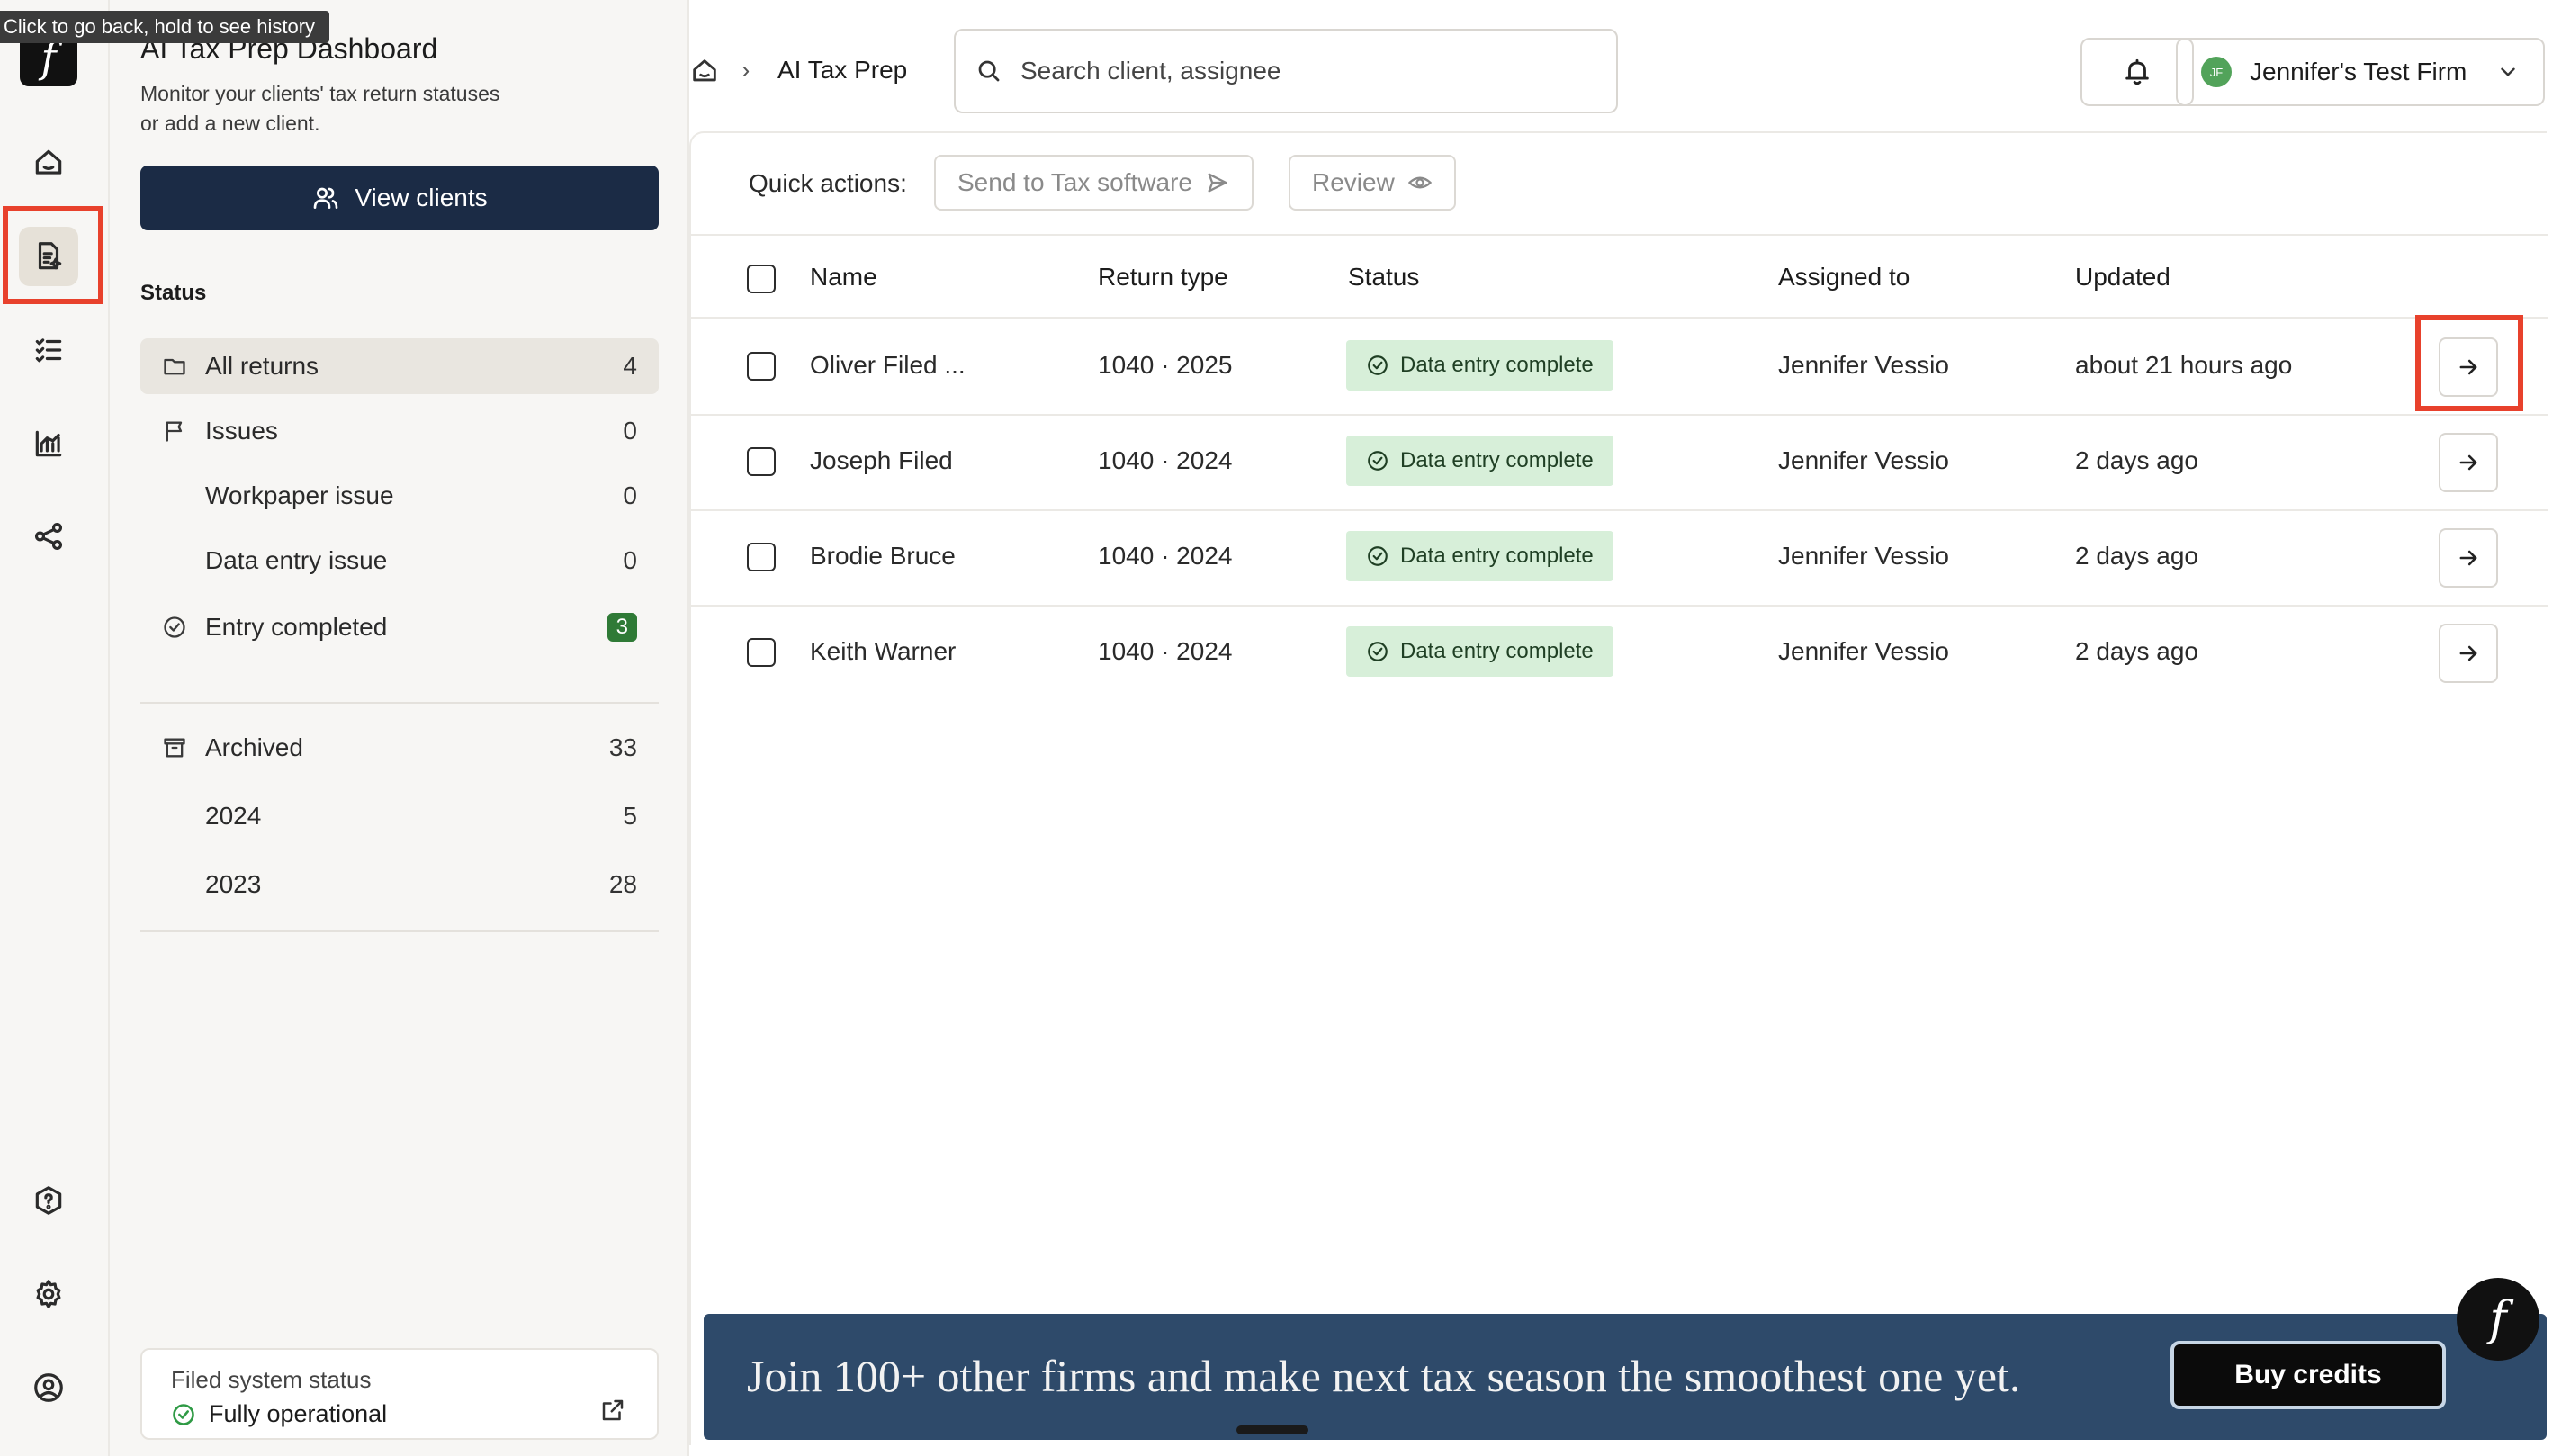  I want to click on checklist-icon, so click(48, 350).